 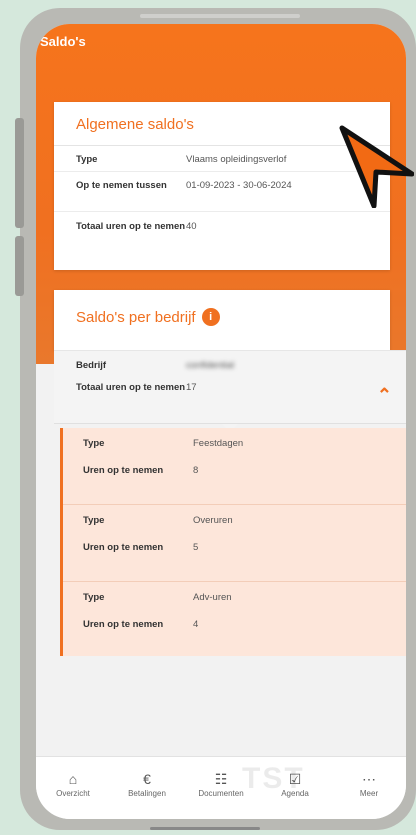 I want to click on more-icon: ⋯, so click(x=369, y=779).